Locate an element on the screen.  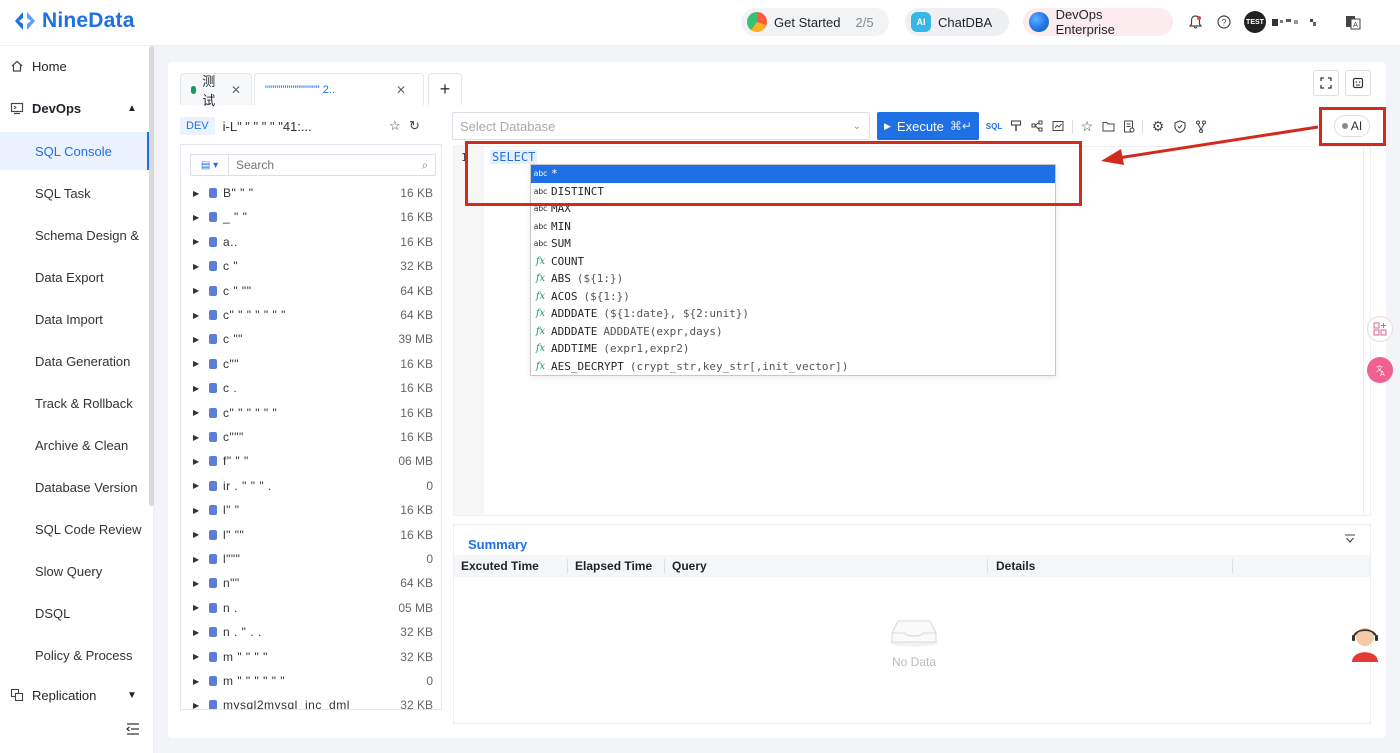
sidebar-item-policy-process: Policy & Process is located at coordinates (74, 655).